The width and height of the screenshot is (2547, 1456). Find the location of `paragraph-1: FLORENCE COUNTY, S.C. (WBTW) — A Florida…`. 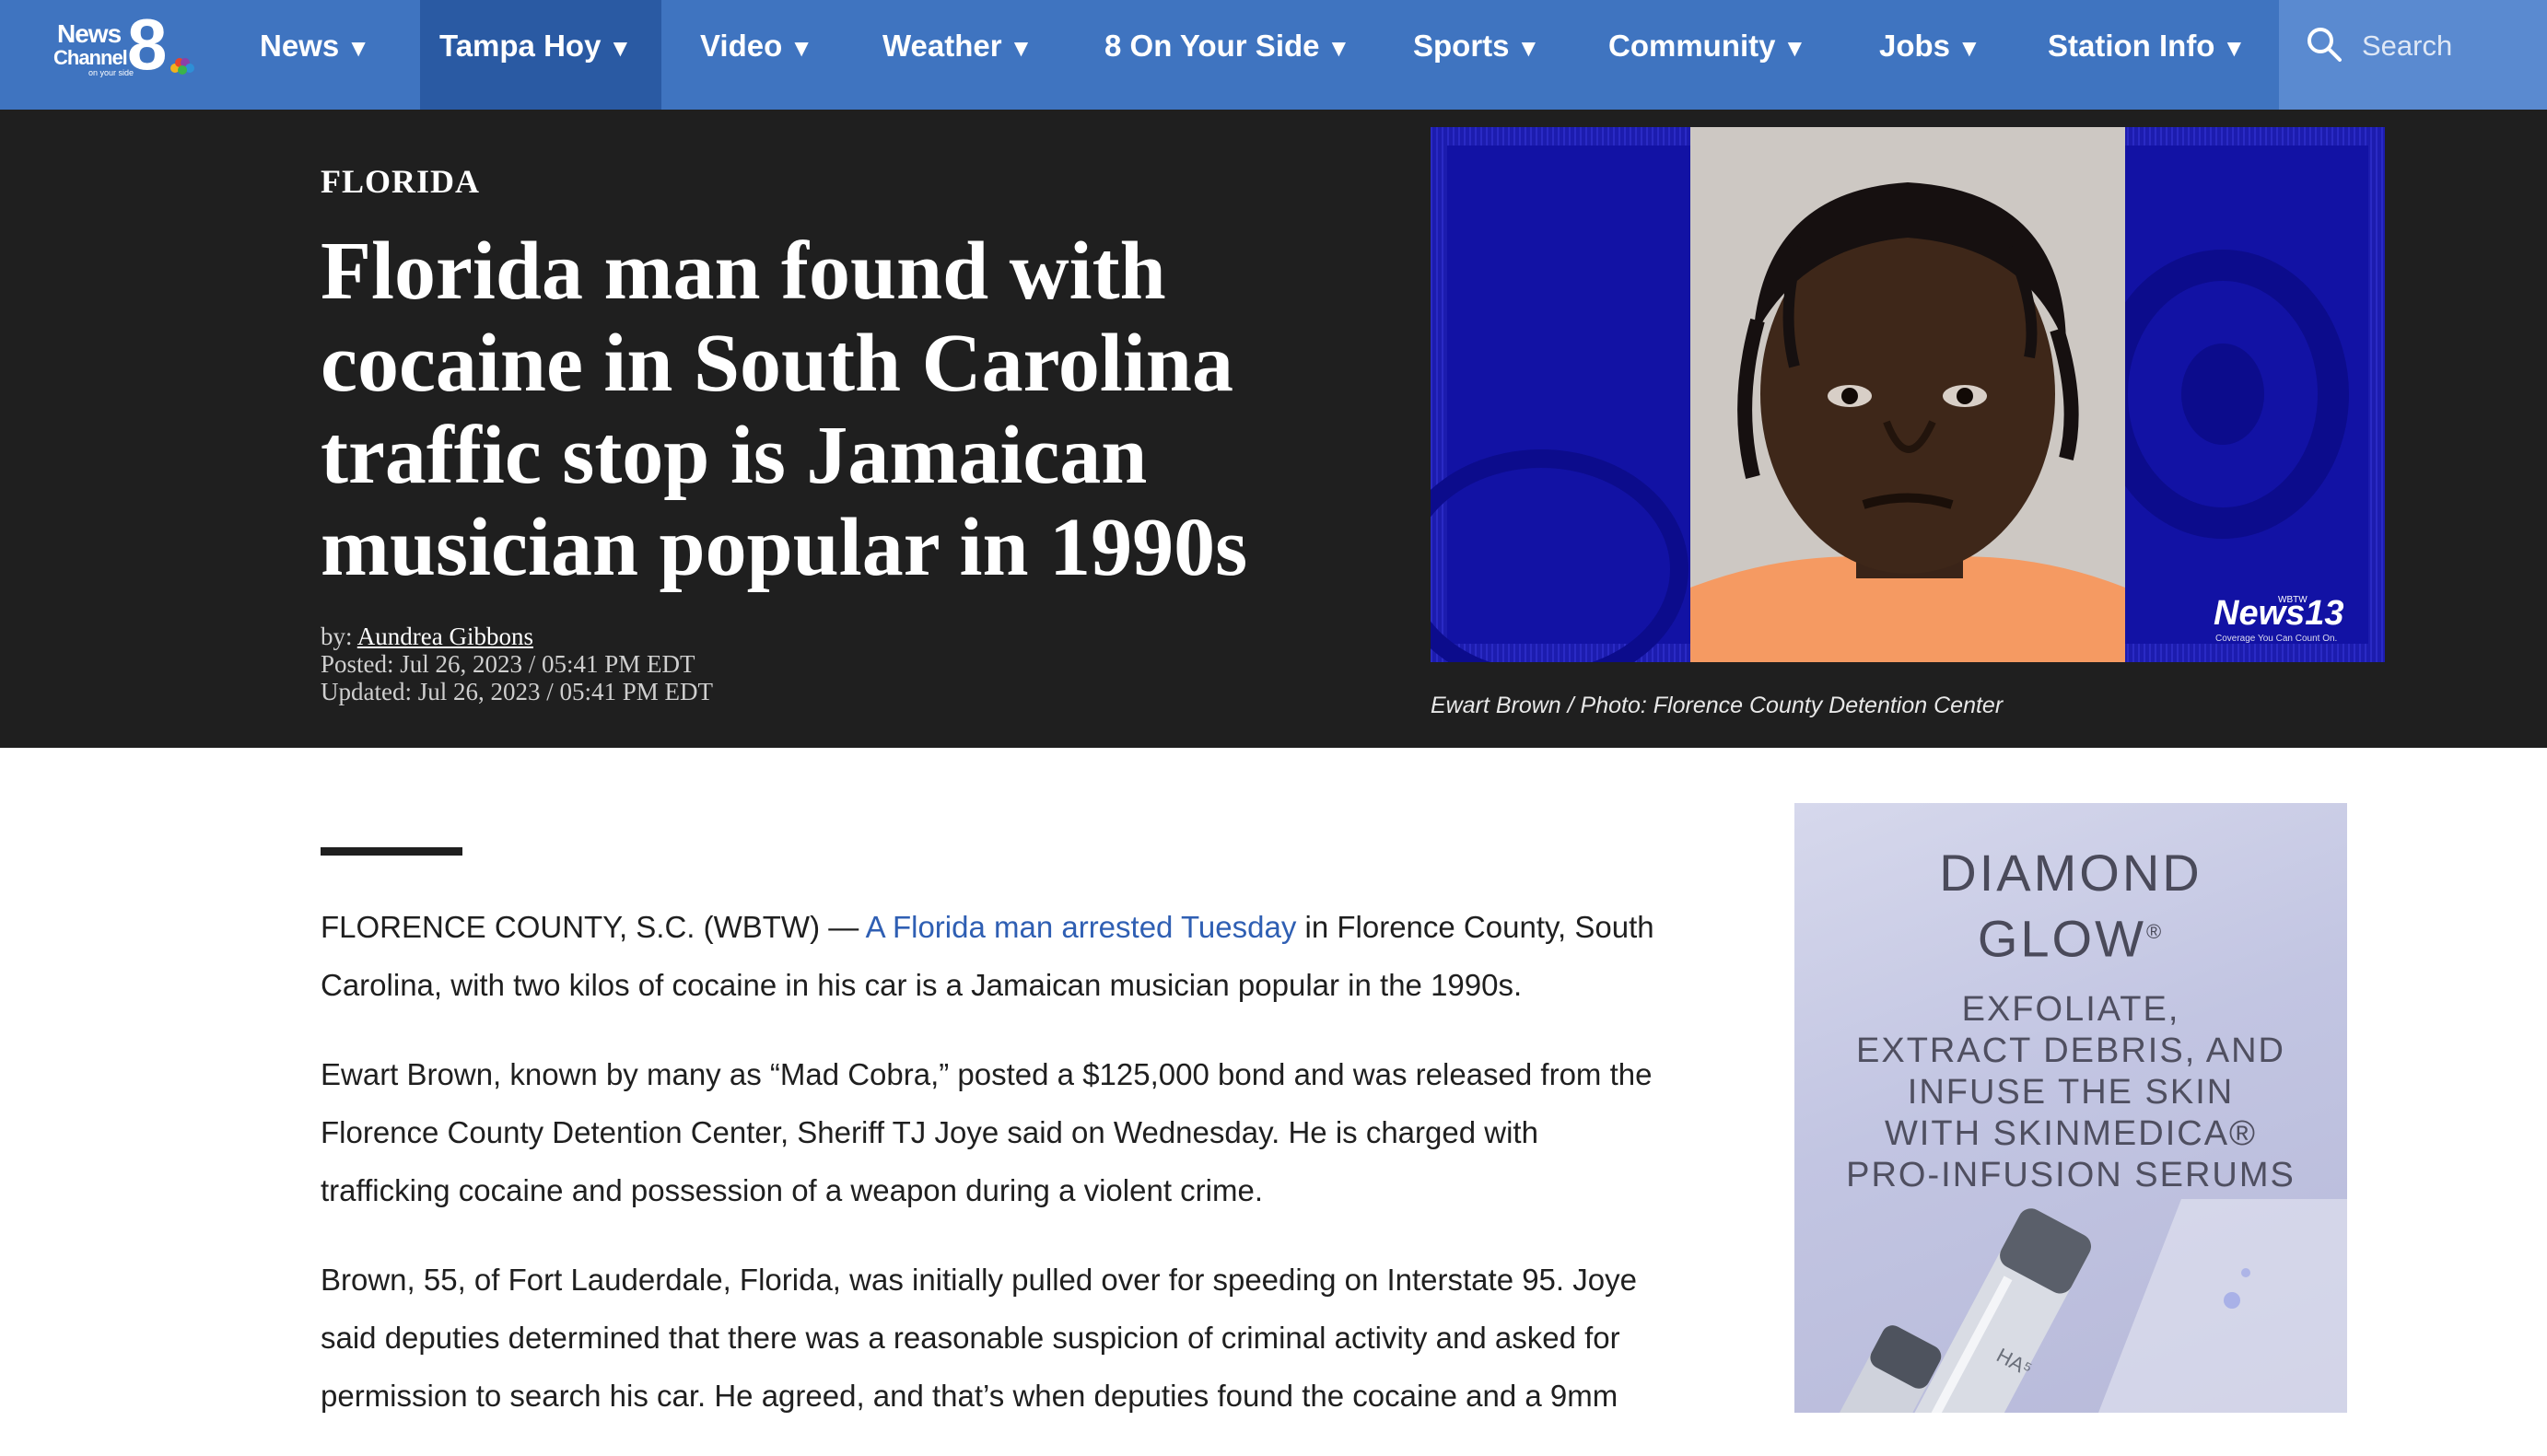

paragraph-1: FLORENCE COUNTY, S.C. (WBTW) — A Florida… is located at coordinates (998, 956).